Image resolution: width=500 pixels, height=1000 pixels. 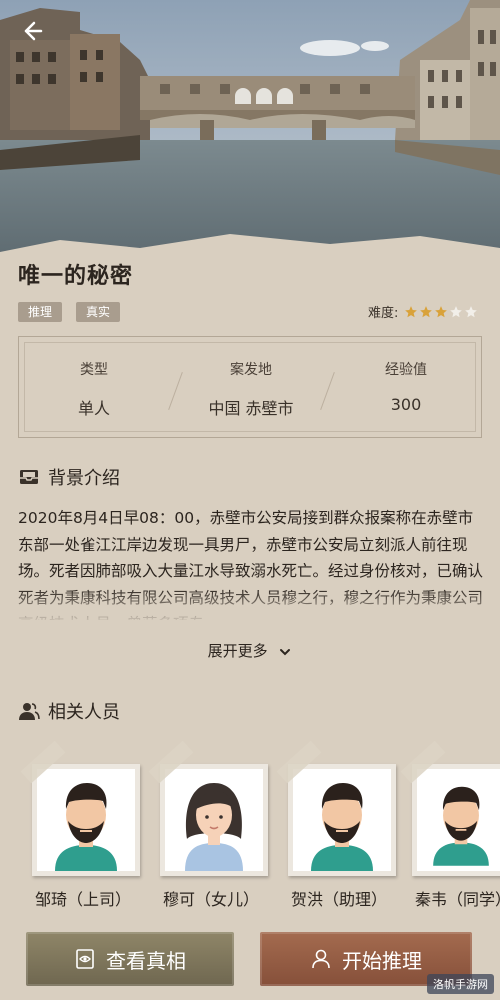 What do you see at coordinates (210, 899) in the screenshot?
I see `person-name: 穆可（女儿）` at bounding box center [210, 899].